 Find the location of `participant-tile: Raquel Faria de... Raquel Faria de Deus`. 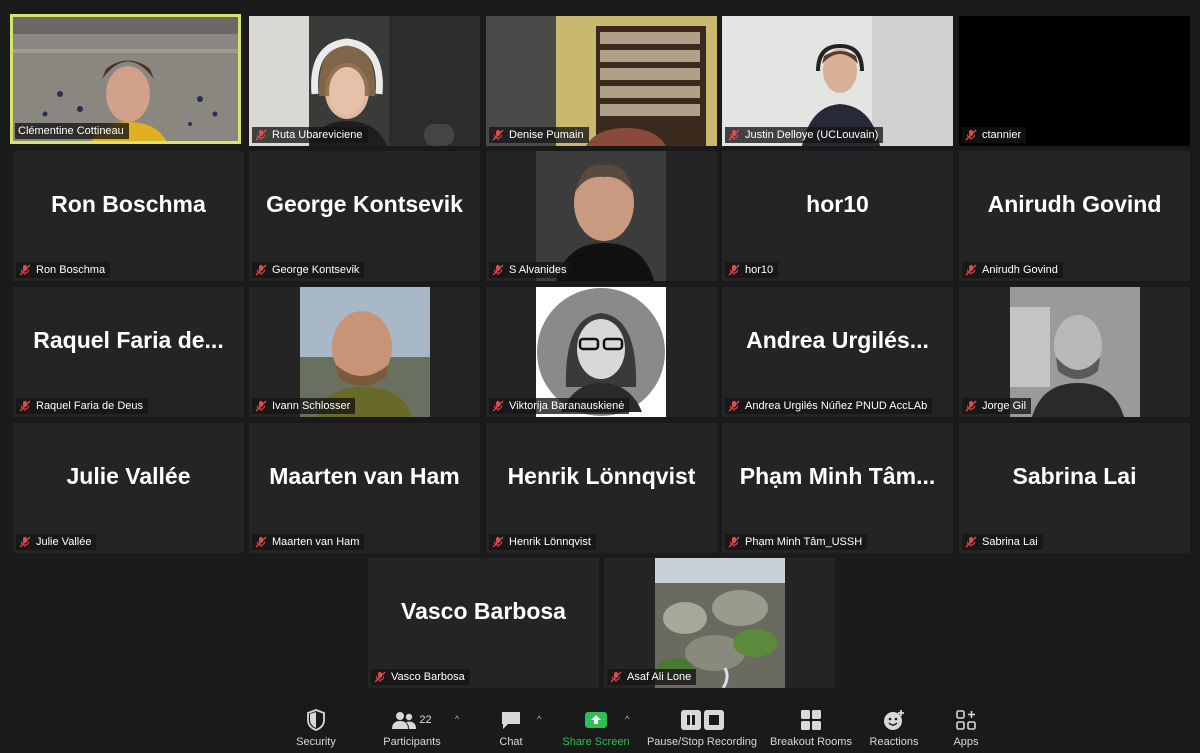

participant-tile: Raquel Faria de... Raquel Faria de Deus is located at coordinates (128, 352).